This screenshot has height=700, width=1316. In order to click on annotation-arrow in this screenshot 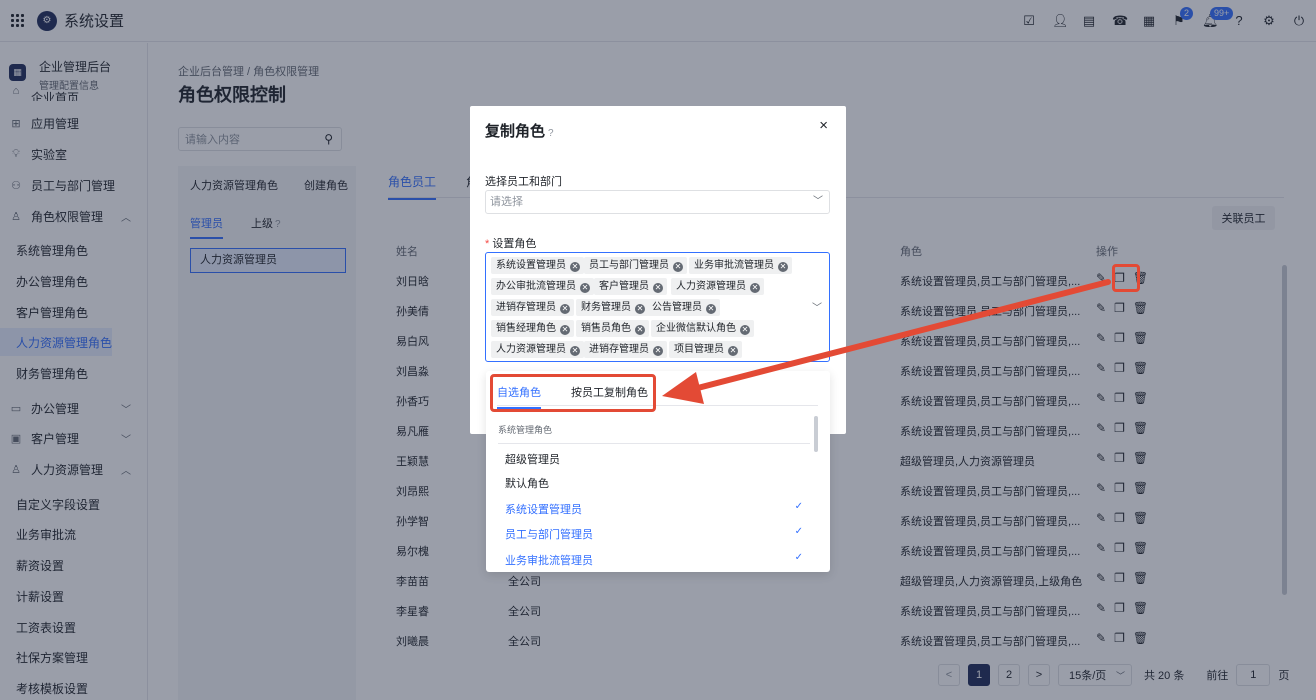, I will do `click(886, 341)`.